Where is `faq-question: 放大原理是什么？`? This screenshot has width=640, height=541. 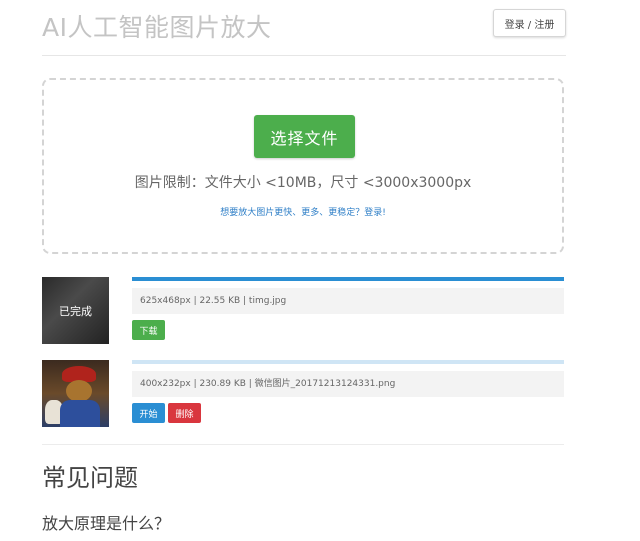
faq-question: 放大原理是什么？ is located at coordinates (106, 522).